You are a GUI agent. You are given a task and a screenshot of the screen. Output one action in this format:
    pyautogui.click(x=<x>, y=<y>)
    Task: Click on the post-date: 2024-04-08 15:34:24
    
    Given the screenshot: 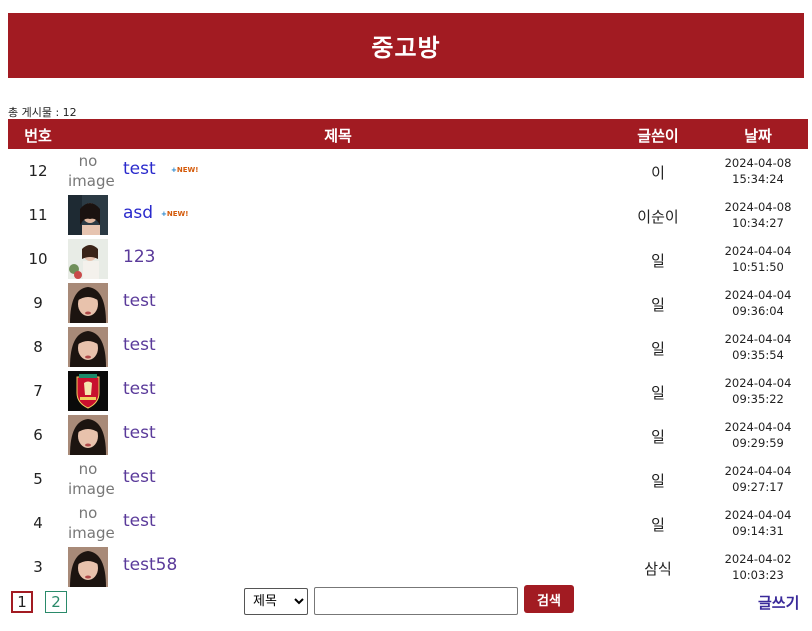 What is the action you would take?
    pyautogui.click(x=758, y=171)
    